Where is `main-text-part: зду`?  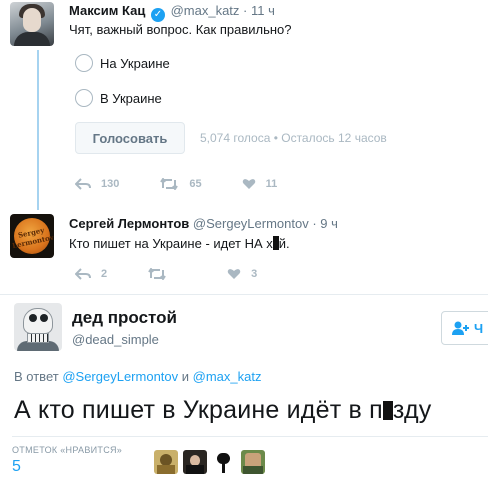 main-text-part: зду is located at coordinates (412, 410).